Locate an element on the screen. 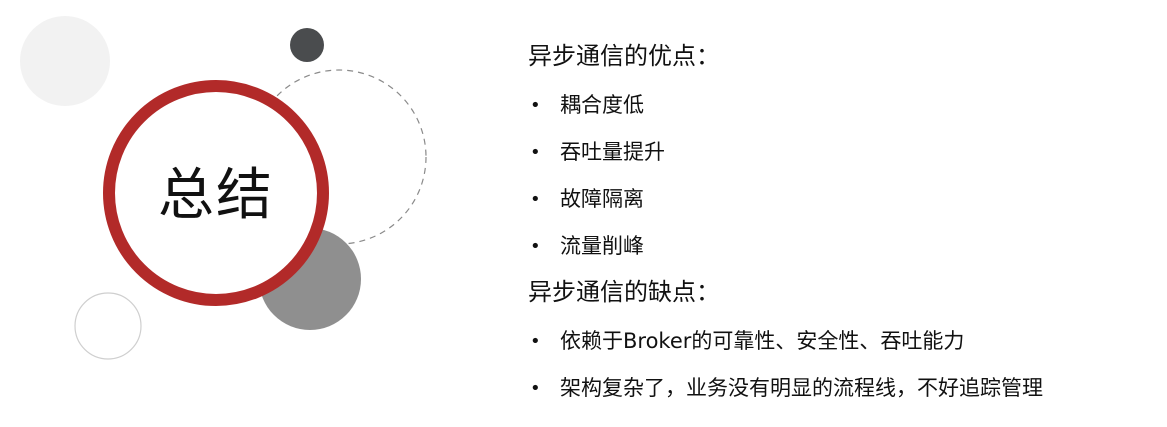  list-item: • 故障隔离 is located at coordinates (838, 199).